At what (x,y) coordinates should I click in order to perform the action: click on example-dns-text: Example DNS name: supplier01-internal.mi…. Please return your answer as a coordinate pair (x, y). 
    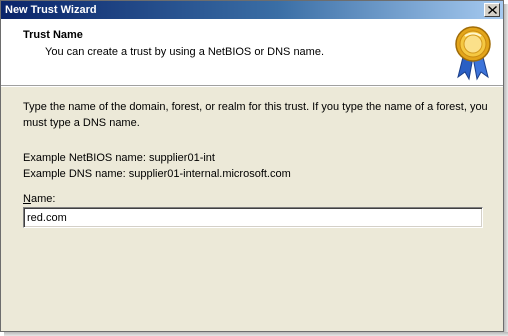
    Looking at the image, I should click on (157, 174).